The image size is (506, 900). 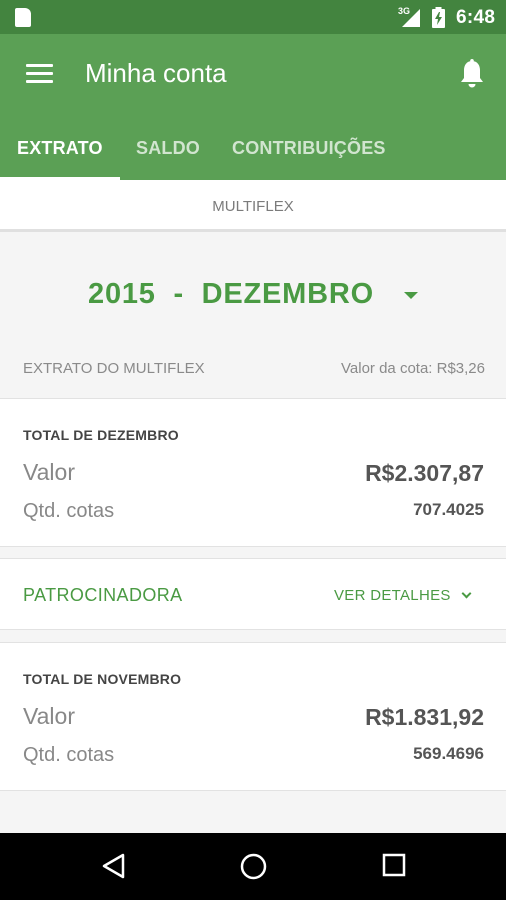 I want to click on details-label: VER DETALHES, so click(x=392, y=595).